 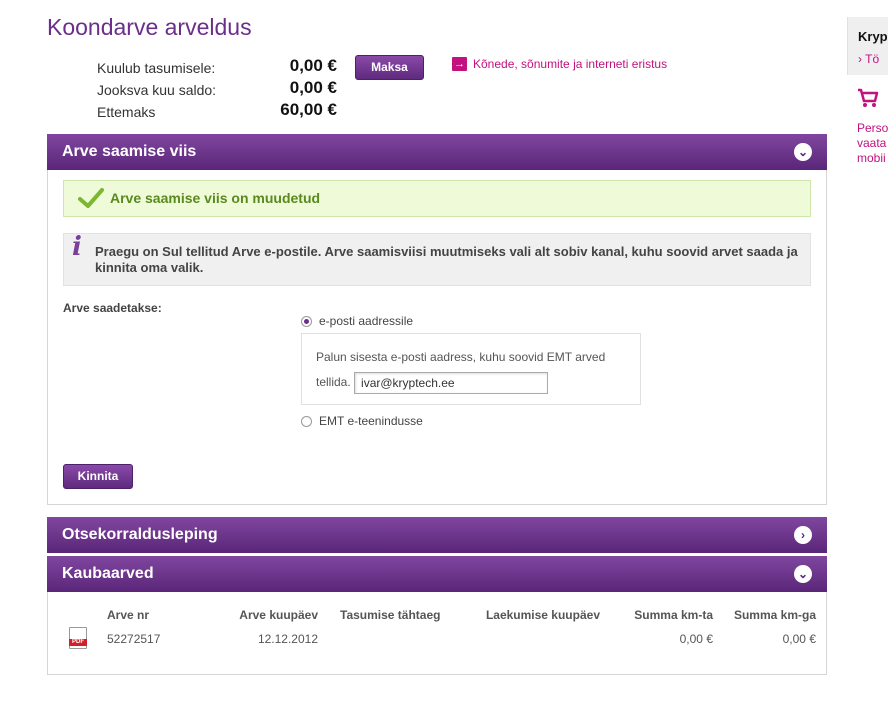 I want to click on radio-portal-option: EMT e-teenindusse, so click(x=362, y=421).